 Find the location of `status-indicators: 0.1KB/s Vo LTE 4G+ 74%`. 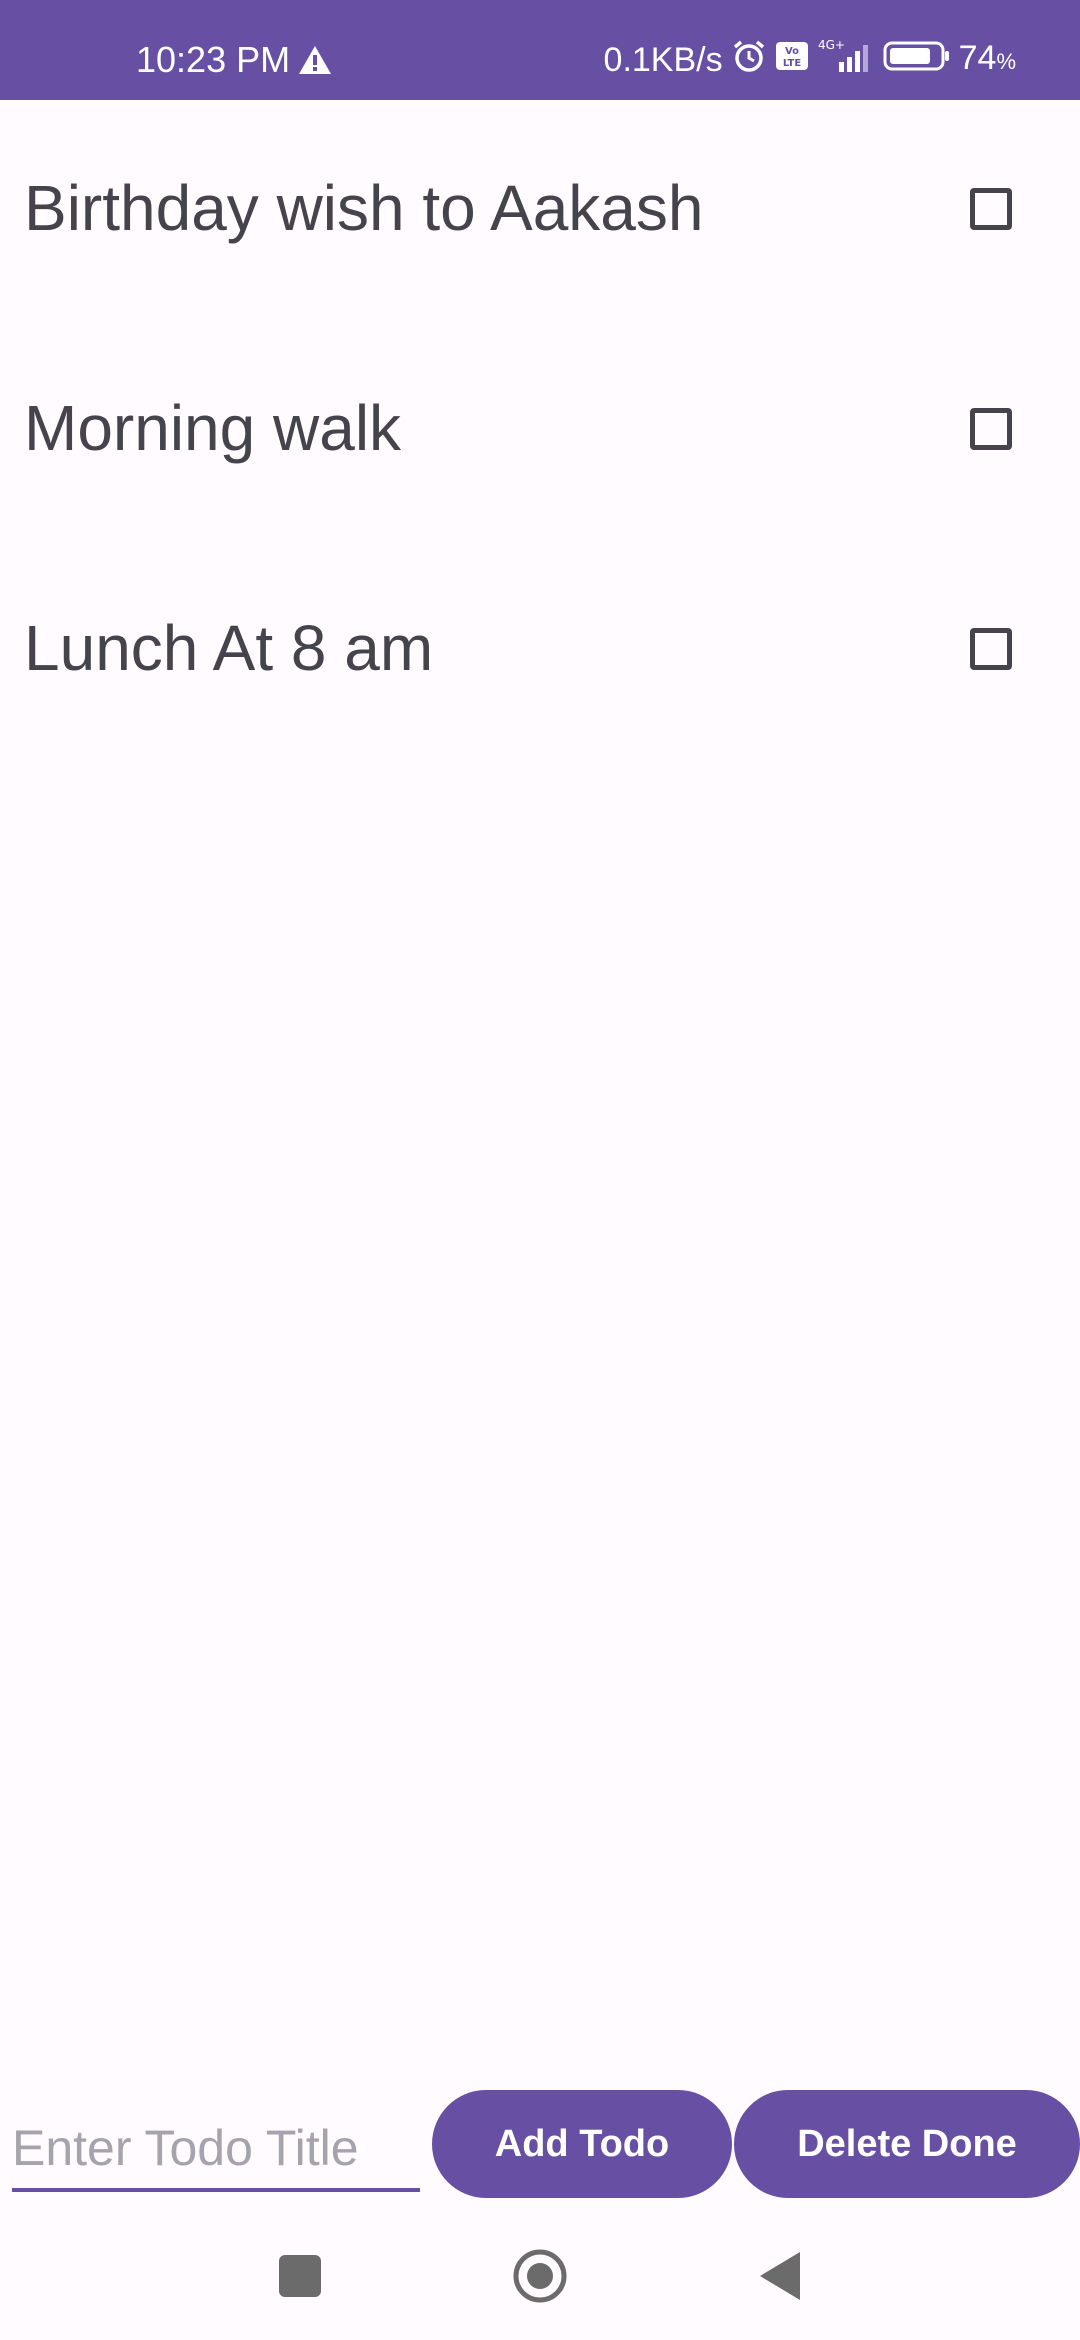

status-indicators: 0.1KB/s Vo LTE 4G+ 74% is located at coordinates (806, 60).